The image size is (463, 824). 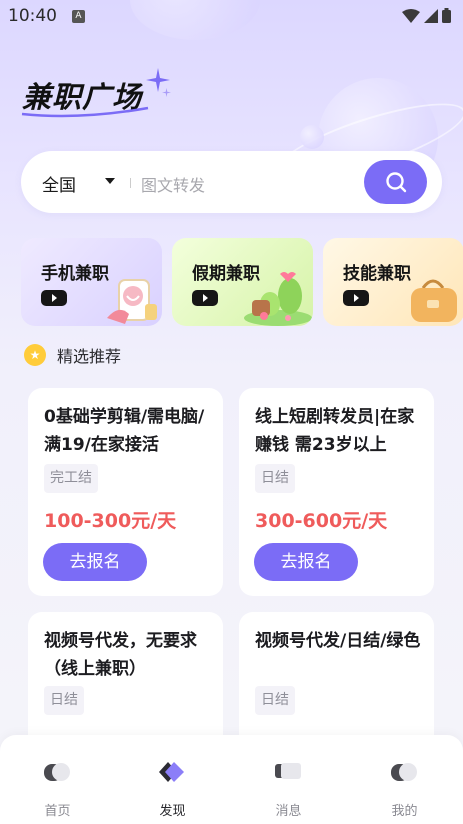 I want to click on tab-label: 发现, so click(x=172, y=811).